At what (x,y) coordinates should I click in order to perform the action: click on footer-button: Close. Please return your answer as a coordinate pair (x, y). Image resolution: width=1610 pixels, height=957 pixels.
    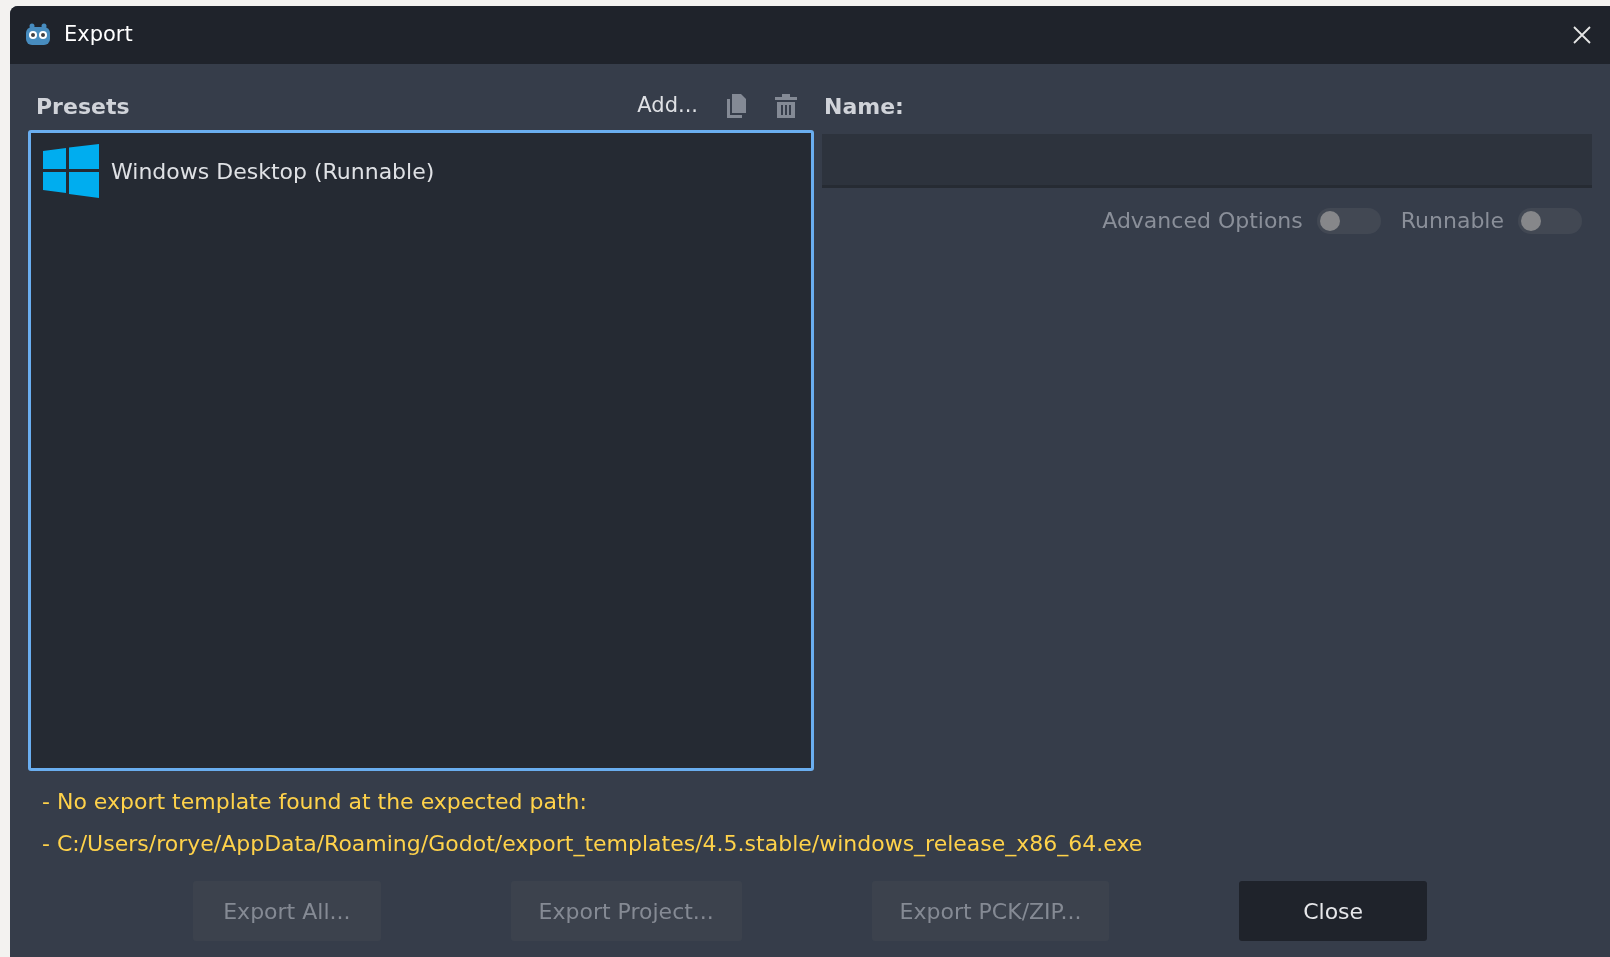
    Looking at the image, I should click on (1333, 911).